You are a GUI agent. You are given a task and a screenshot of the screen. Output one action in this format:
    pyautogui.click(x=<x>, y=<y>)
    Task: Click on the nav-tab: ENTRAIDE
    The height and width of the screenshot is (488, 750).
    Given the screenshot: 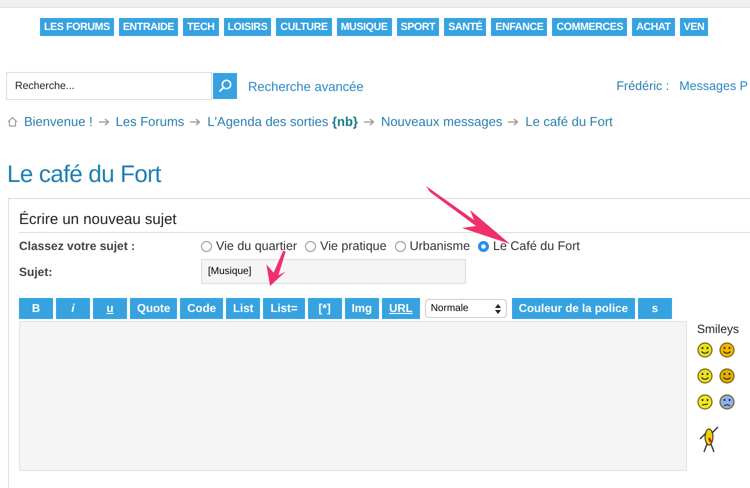 What is the action you would take?
    pyautogui.click(x=148, y=27)
    